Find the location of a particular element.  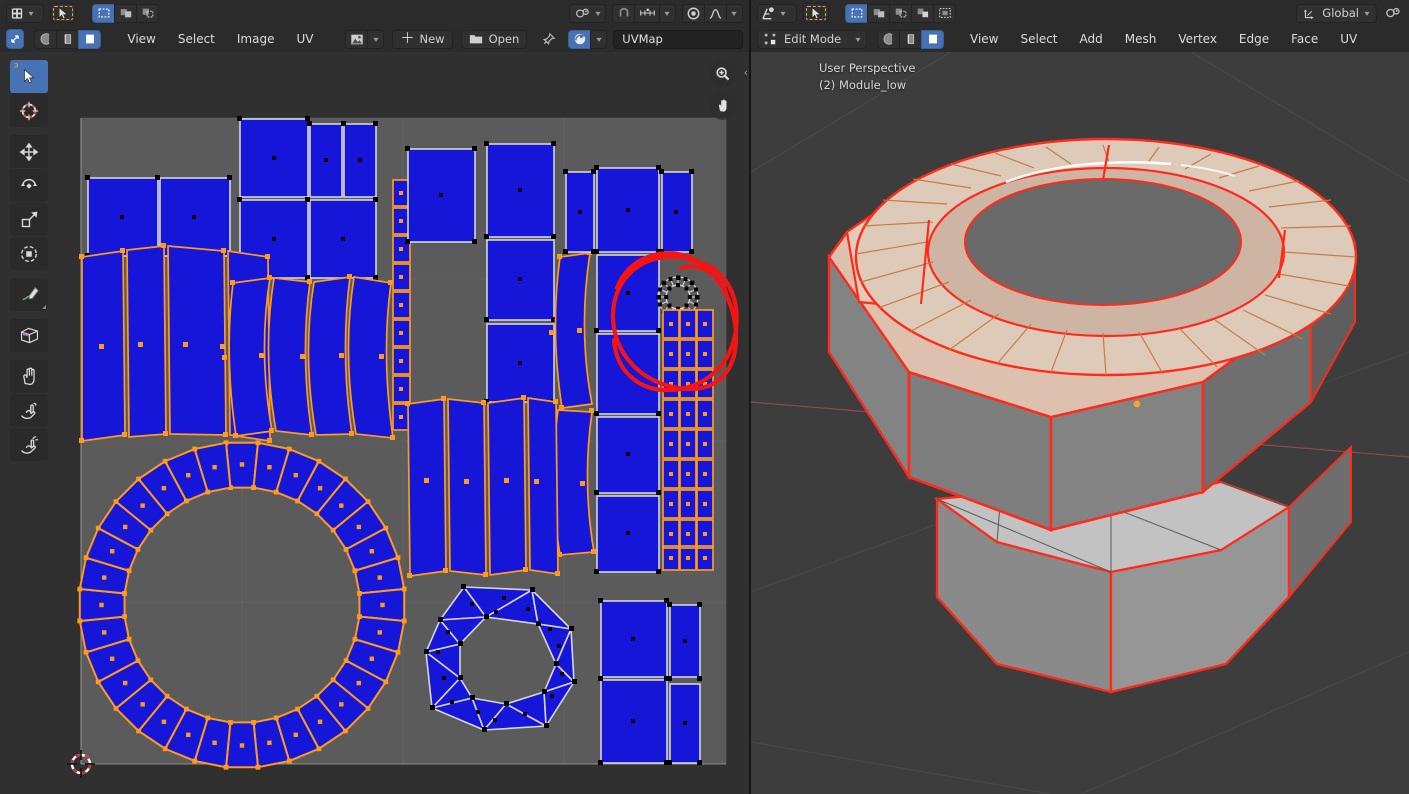

uv-tool-rotate is located at coordinates (29, 185).